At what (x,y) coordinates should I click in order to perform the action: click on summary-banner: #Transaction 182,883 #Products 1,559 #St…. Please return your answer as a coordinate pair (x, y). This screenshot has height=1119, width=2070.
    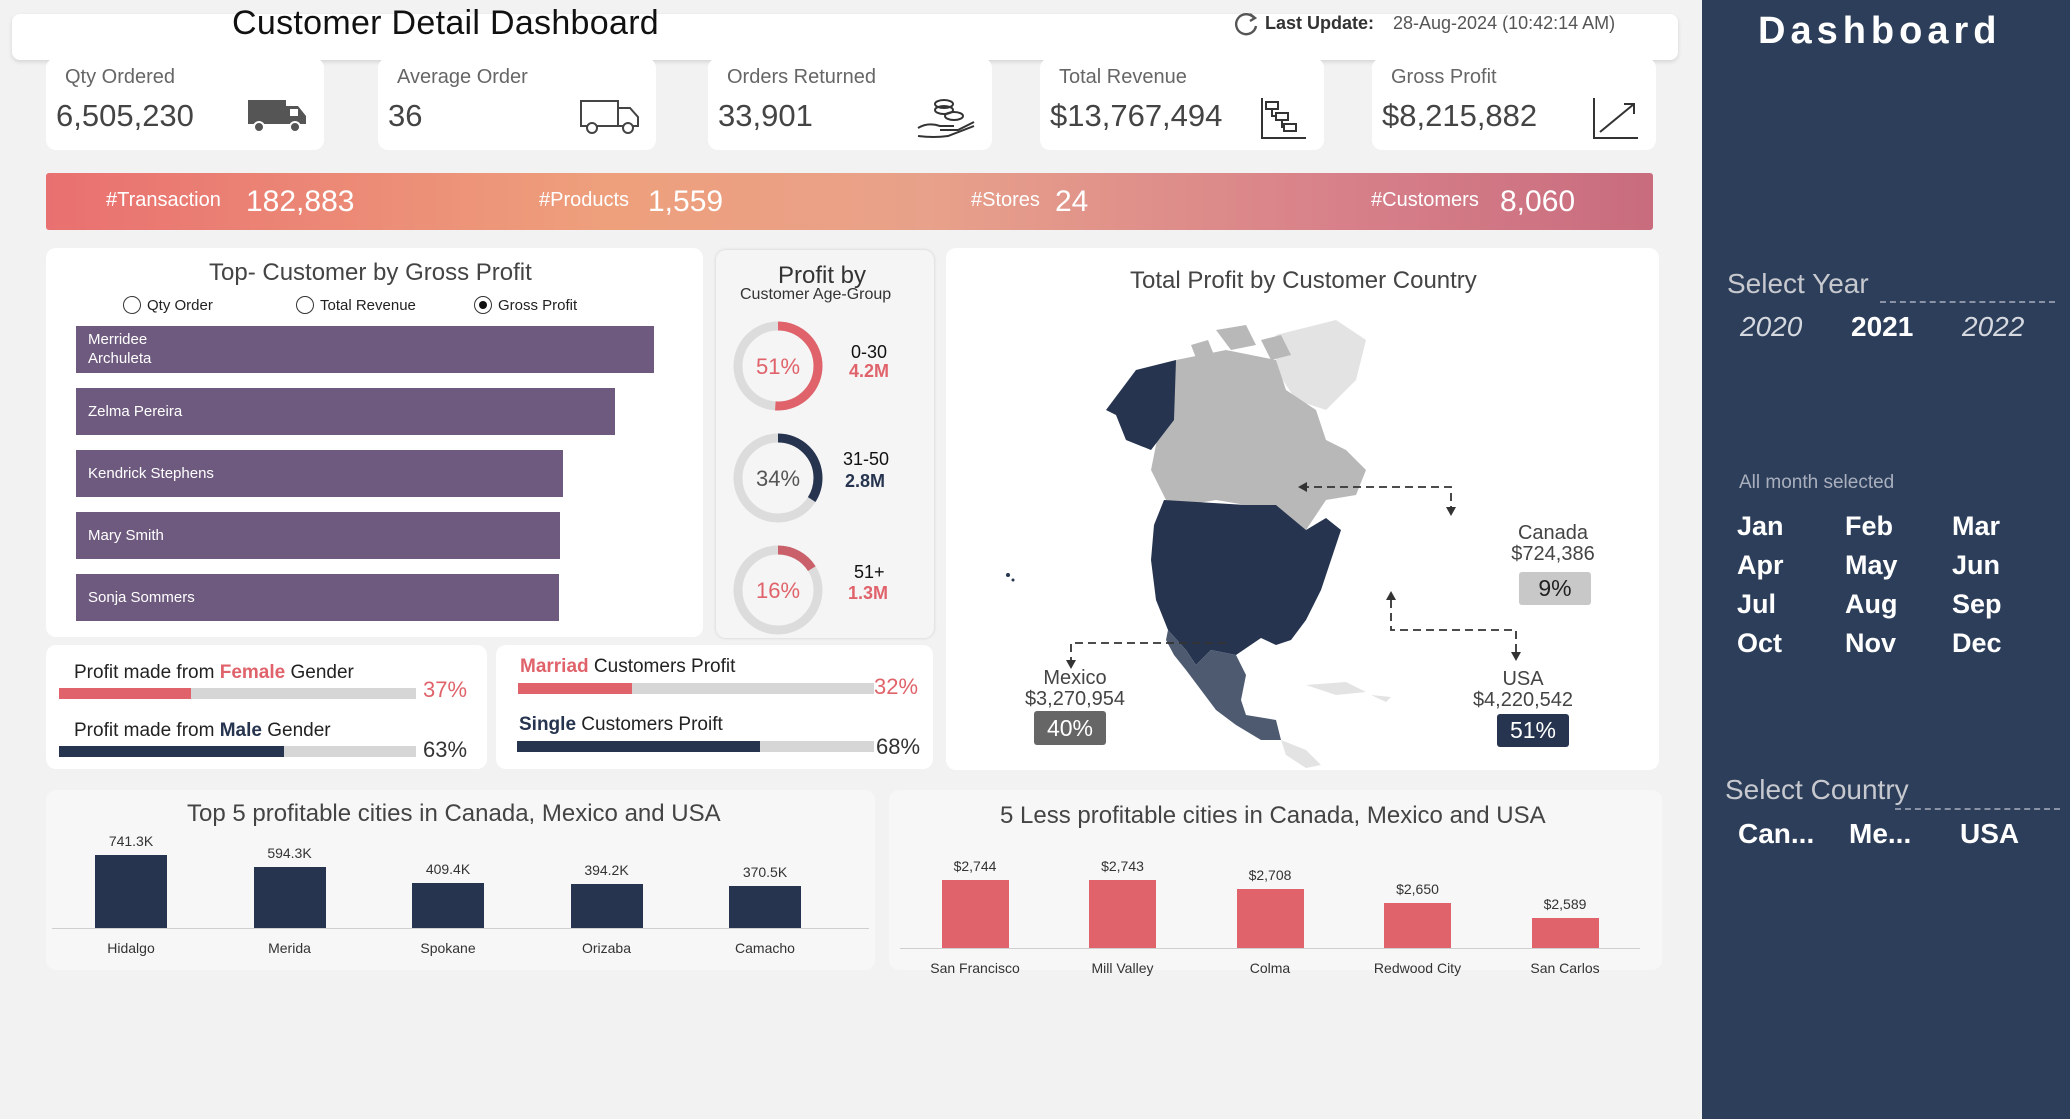
    Looking at the image, I should click on (849, 201).